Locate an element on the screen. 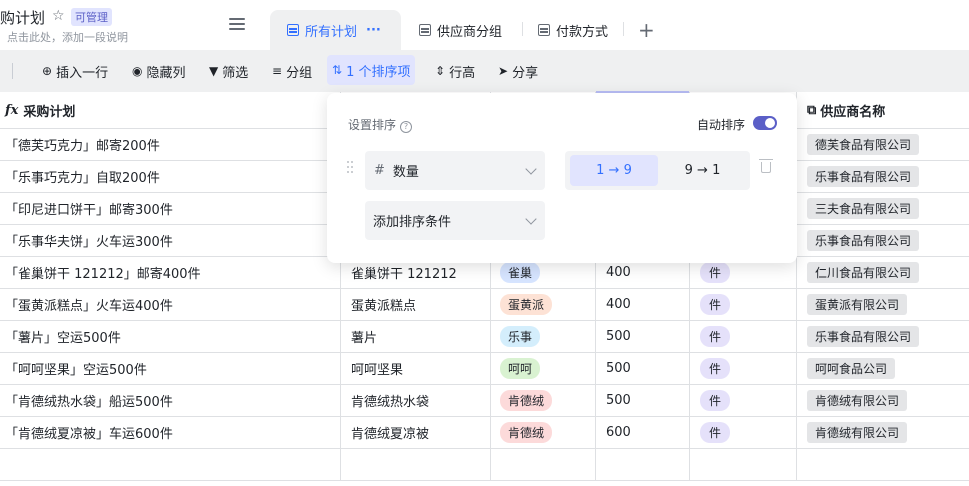 This screenshot has width=969, height=486. plan-cell: 「蛋黄派糕点」火车运400件 is located at coordinates (170, 304).